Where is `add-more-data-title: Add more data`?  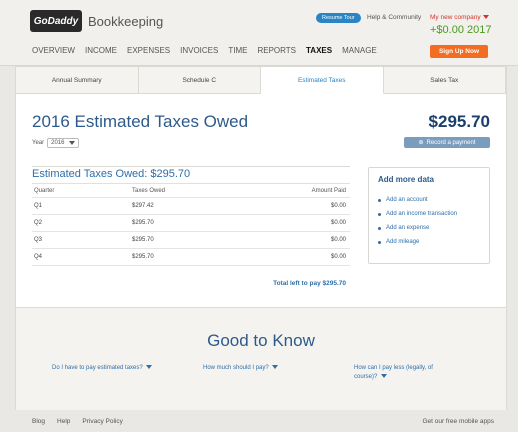 add-more-data-title: Add more data is located at coordinates (406, 179).